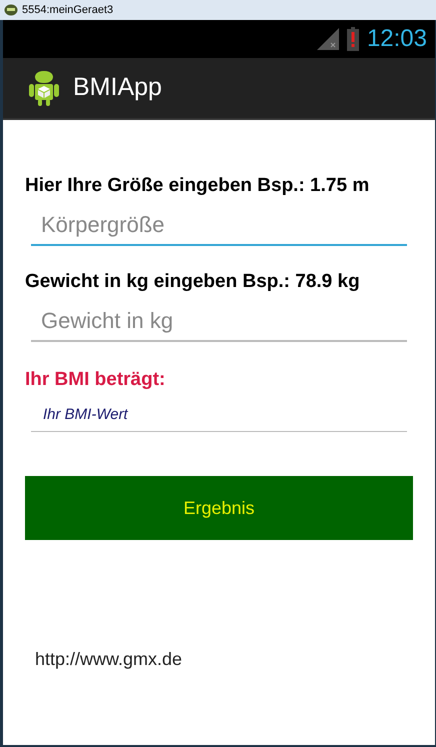 The image size is (436, 747). What do you see at coordinates (68, 10) in the screenshot?
I see `window-title: 5554:meinGeraet3` at bounding box center [68, 10].